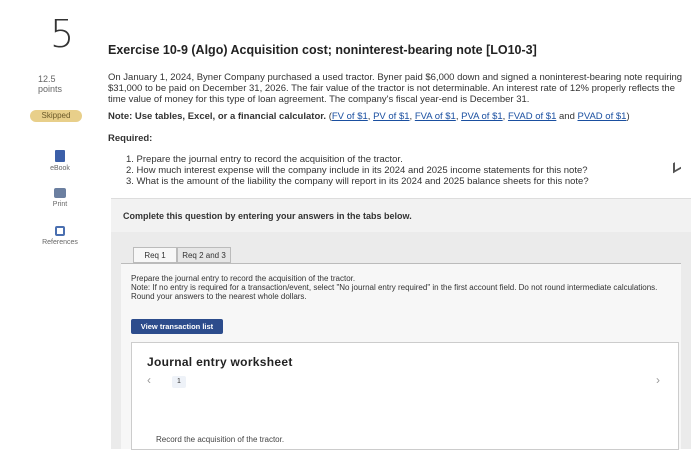 Image resolution: width=700 pixels, height=450 pixels. What do you see at coordinates (62, 34) in the screenshot?
I see `question-number: 5` at bounding box center [62, 34].